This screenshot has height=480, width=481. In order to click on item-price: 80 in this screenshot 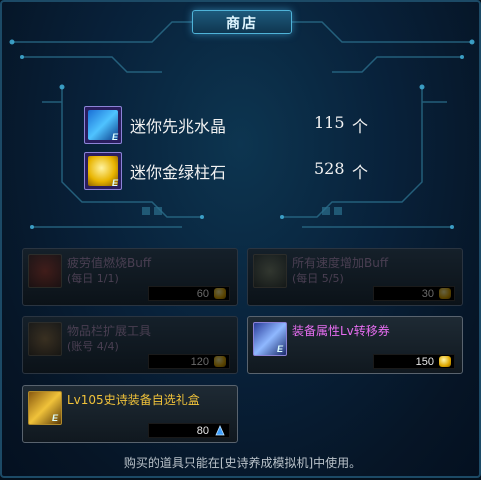, I will do `click(202, 431)`.